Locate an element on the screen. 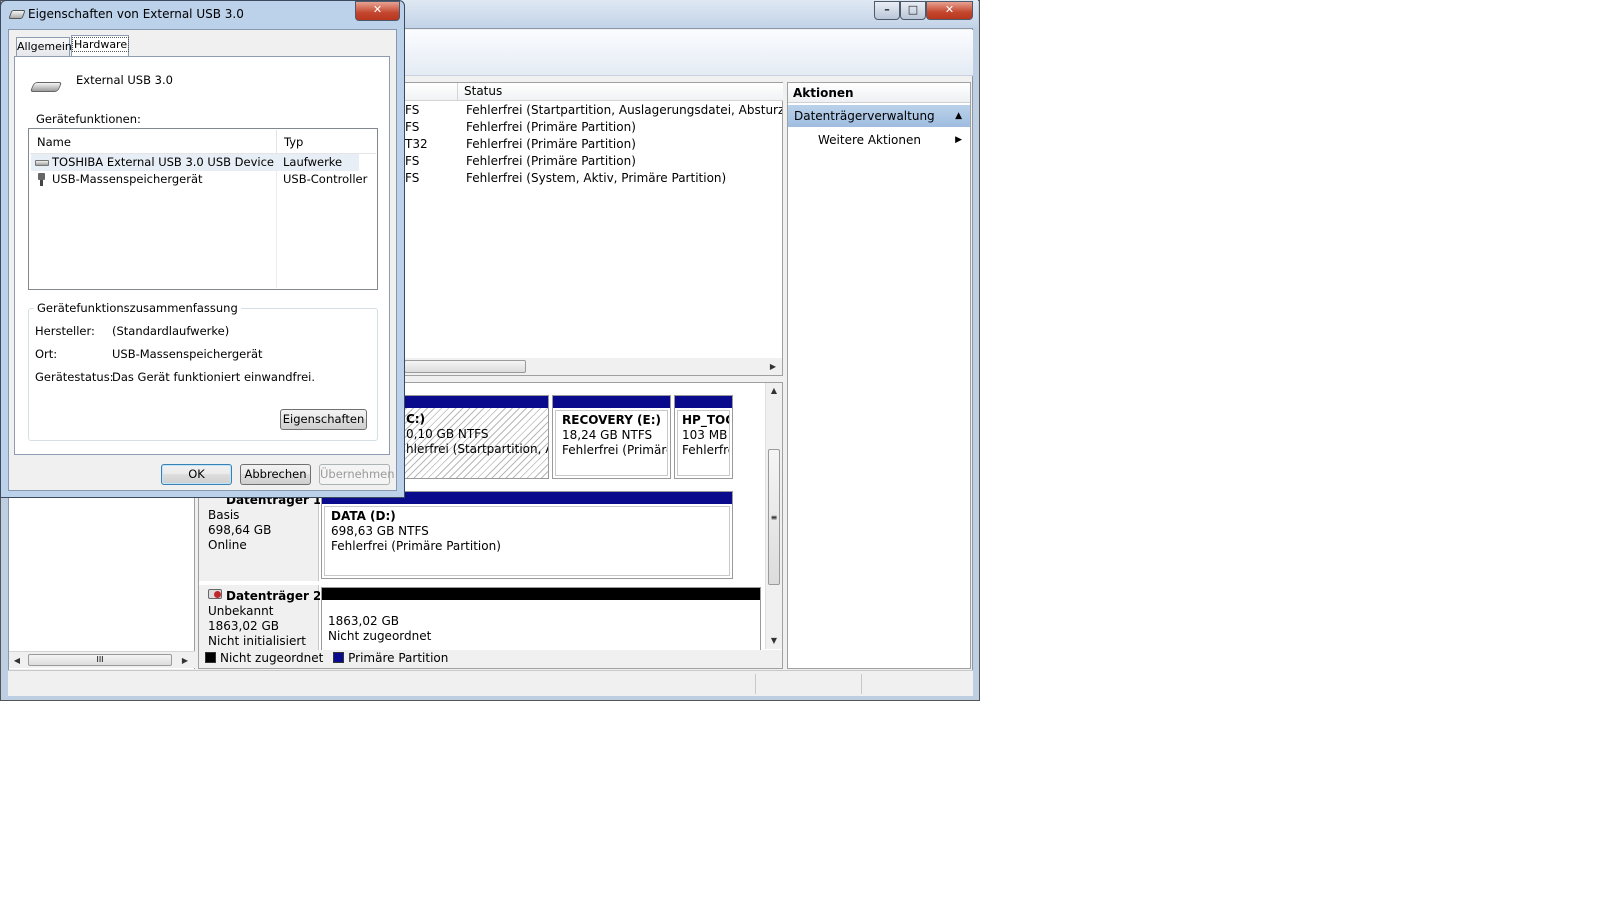 The height and width of the screenshot is (900, 1600). legend-unallocated: Nicht zugeordnet is located at coordinates (272, 658).